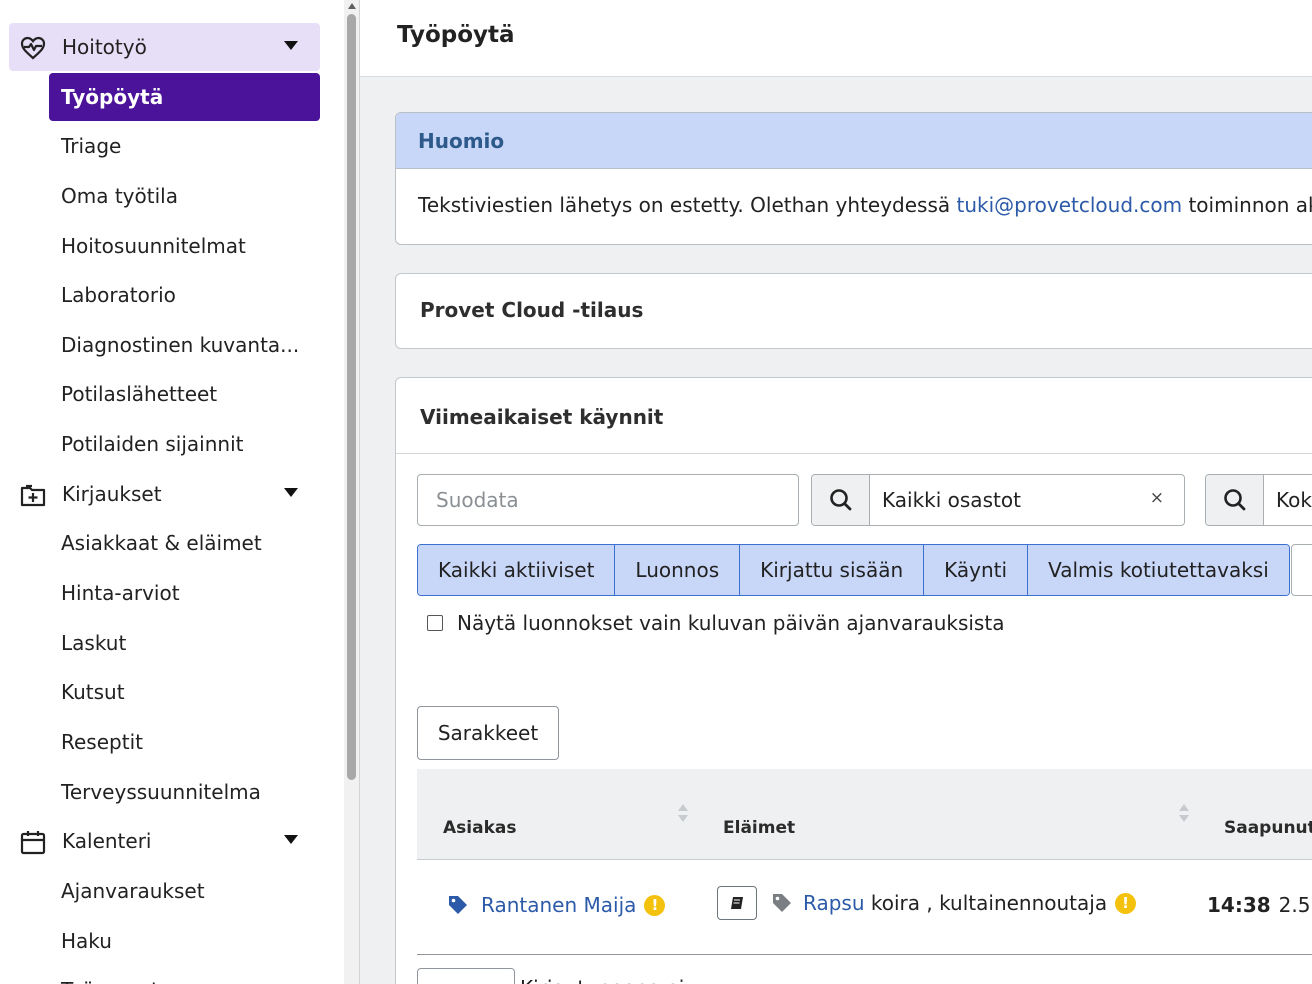 The width and height of the screenshot is (1312, 984). I want to click on book-icon, so click(737, 903).